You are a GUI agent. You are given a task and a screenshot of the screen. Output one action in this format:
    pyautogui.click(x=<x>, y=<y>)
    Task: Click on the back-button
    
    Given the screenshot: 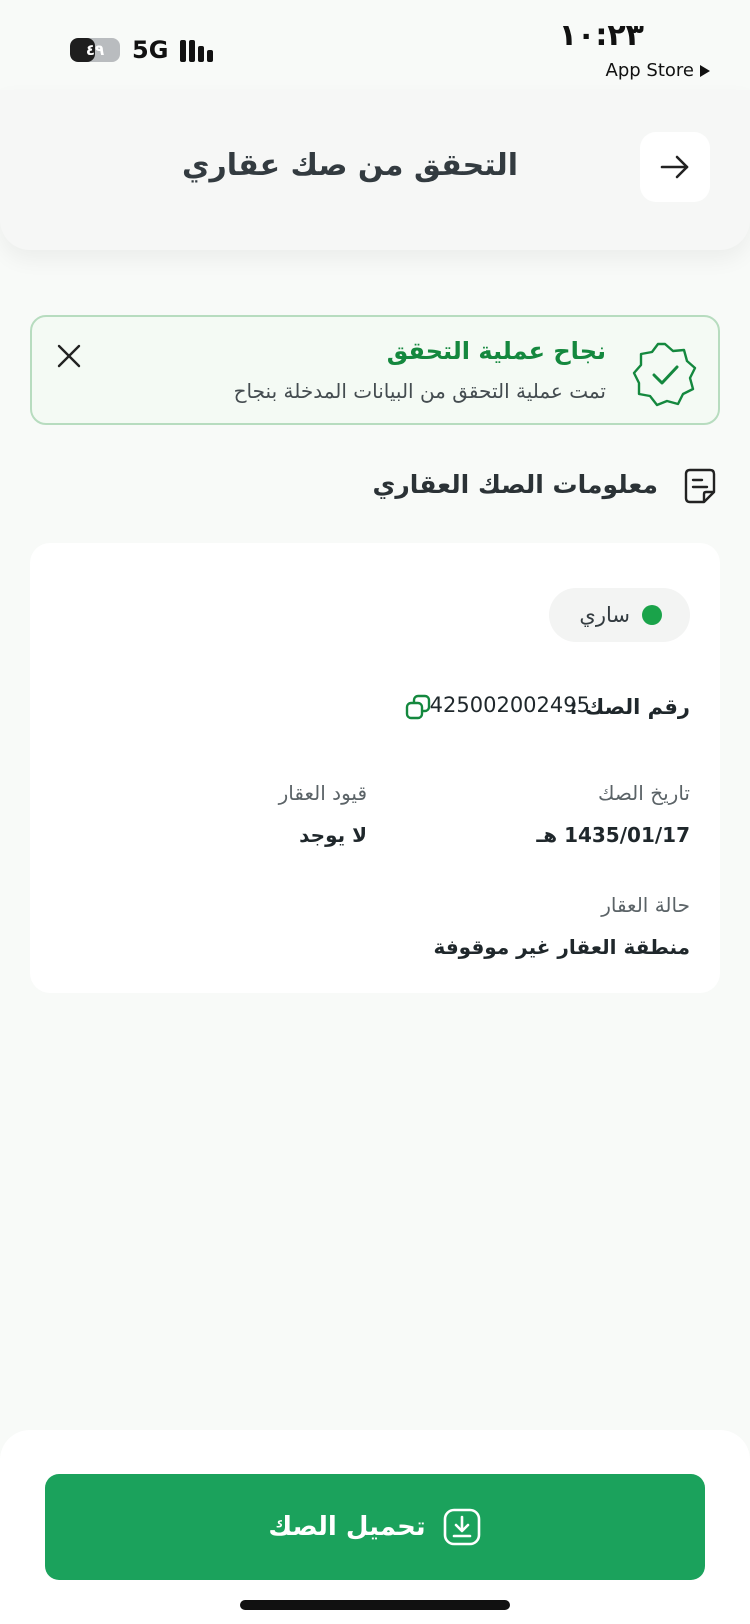 What is the action you would take?
    pyautogui.click(x=675, y=167)
    